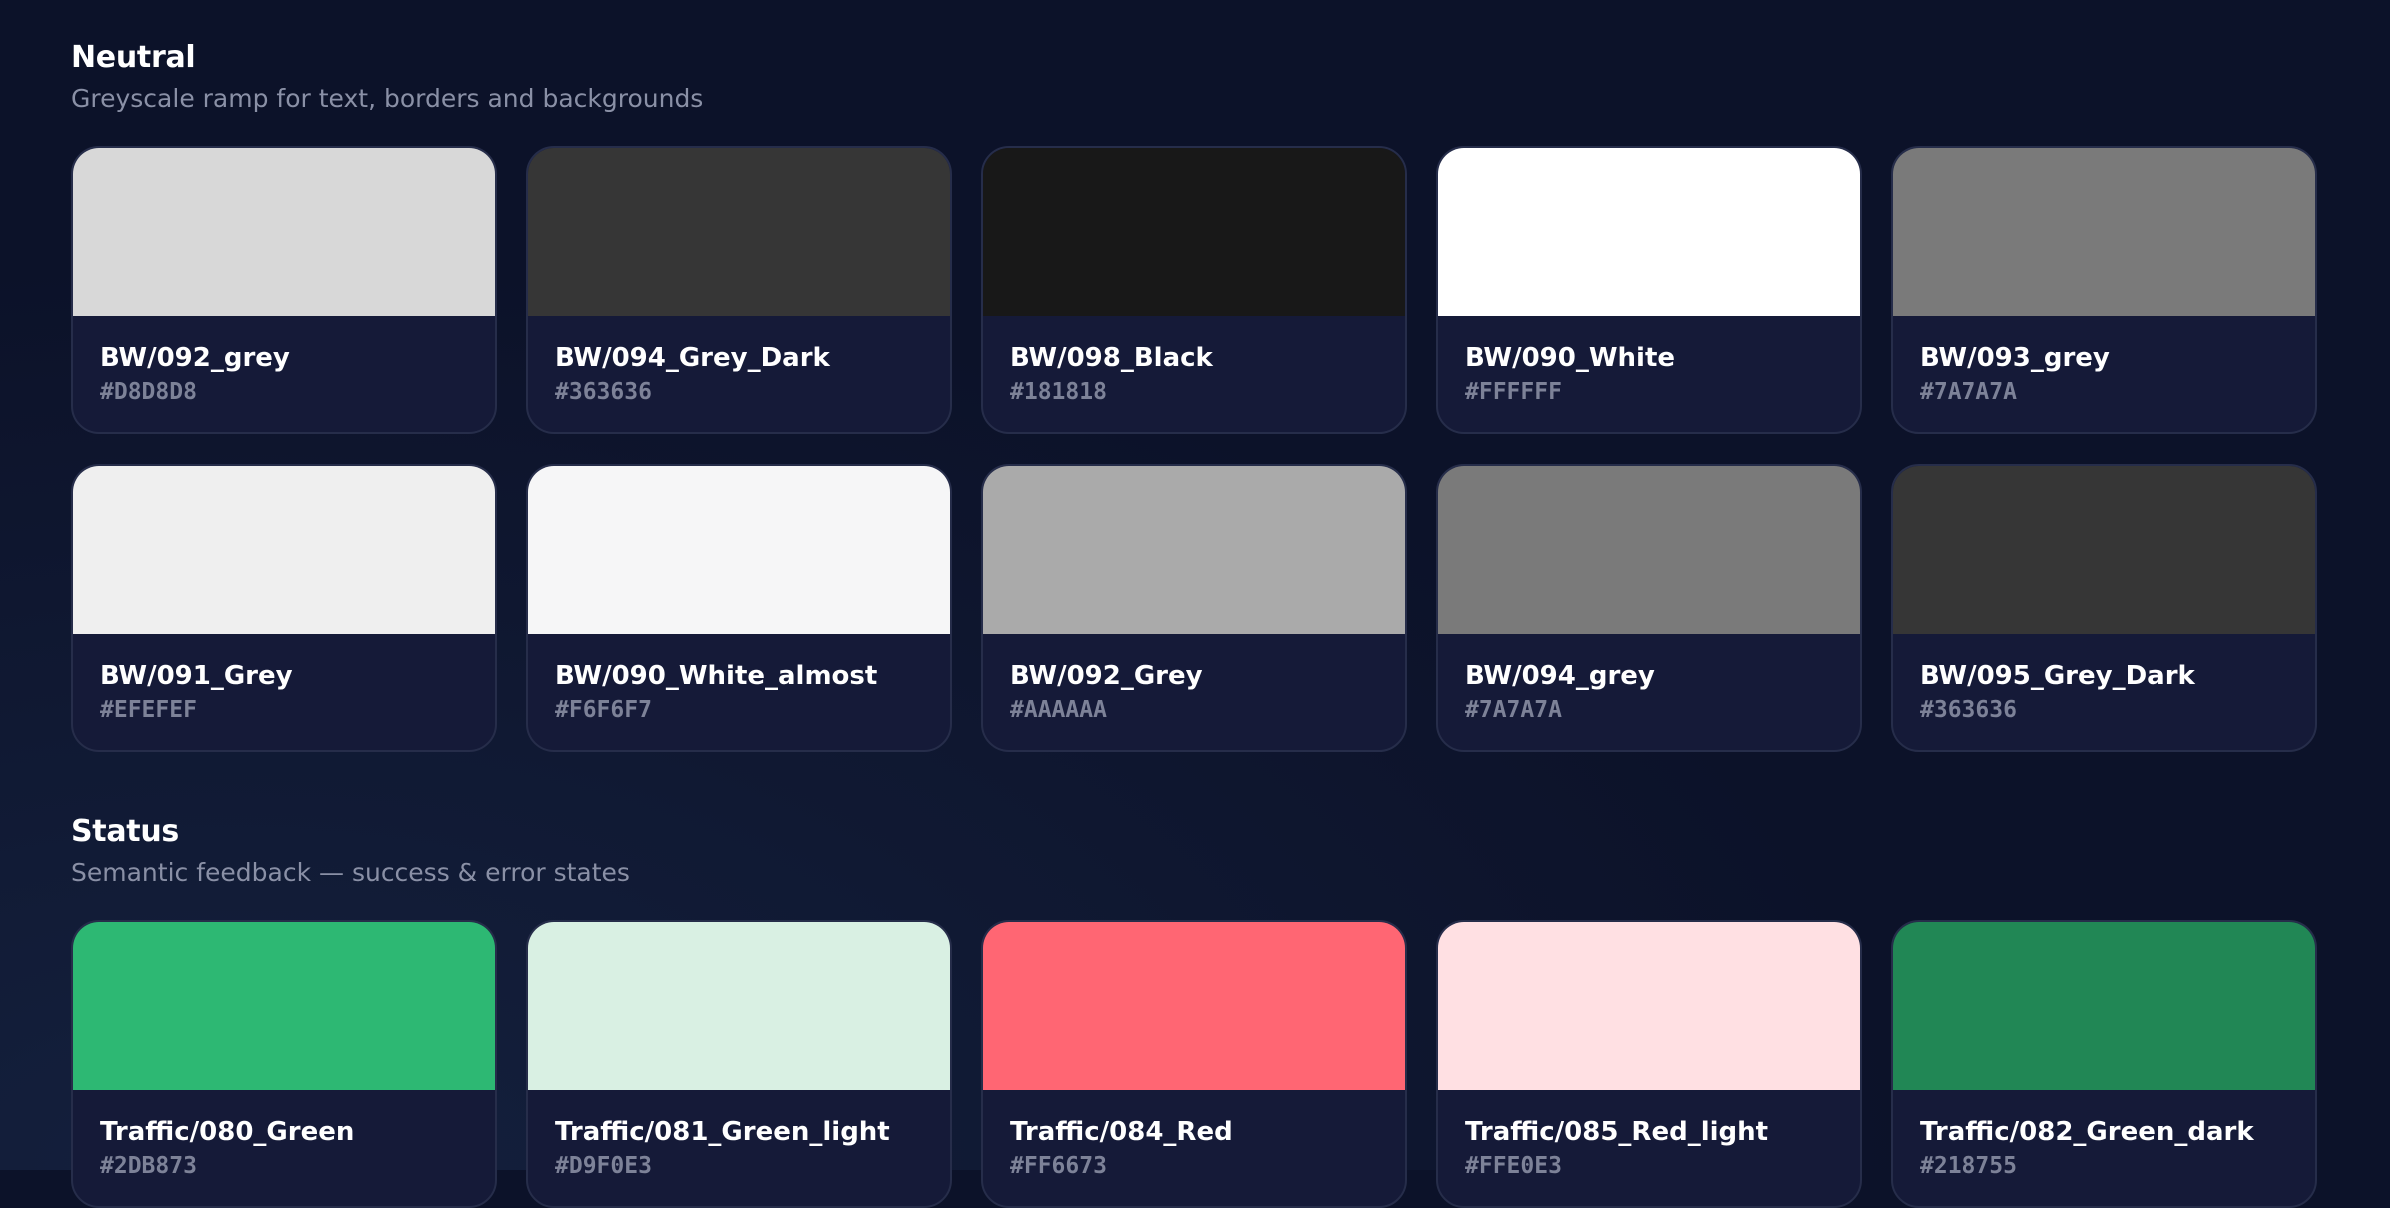 The image size is (2390, 1208). I want to click on token-hex: #D9F0E3, so click(603, 1166).